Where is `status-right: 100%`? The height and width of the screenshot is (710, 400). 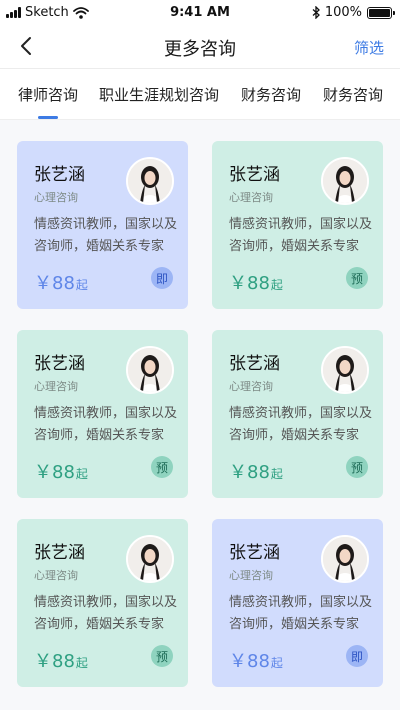
status-right: 100% is located at coordinates (353, 12).